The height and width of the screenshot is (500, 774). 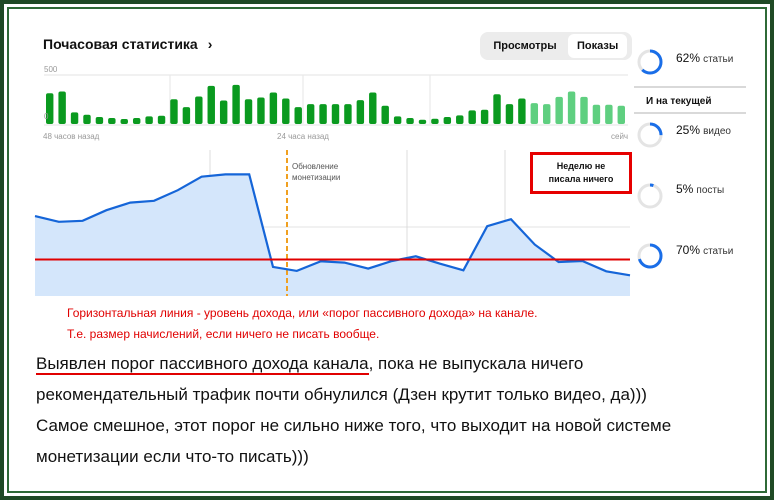 What do you see at coordinates (620, 136) in the screenshot?
I see `x-label-now: сейч` at bounding box center [620, 136].